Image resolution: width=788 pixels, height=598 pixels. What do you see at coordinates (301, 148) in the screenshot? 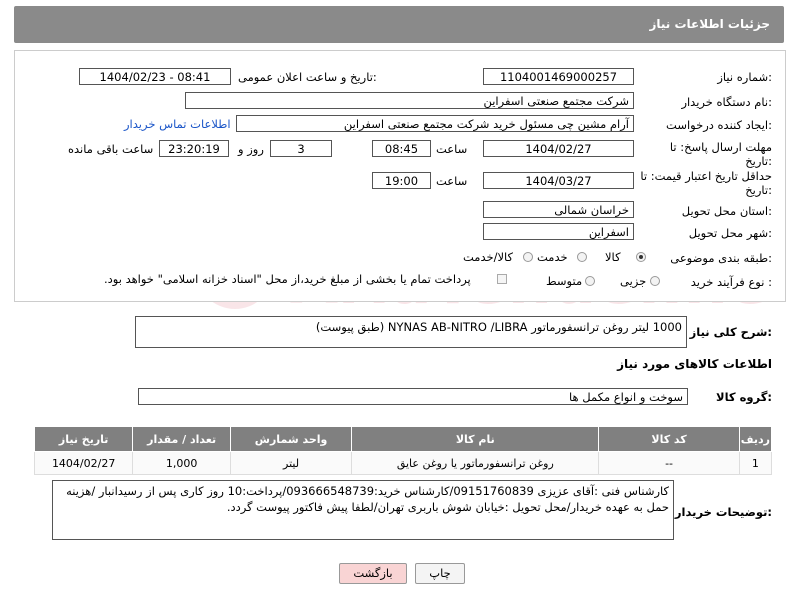
I see `days-field: 3` at bounding box center [301, 148].